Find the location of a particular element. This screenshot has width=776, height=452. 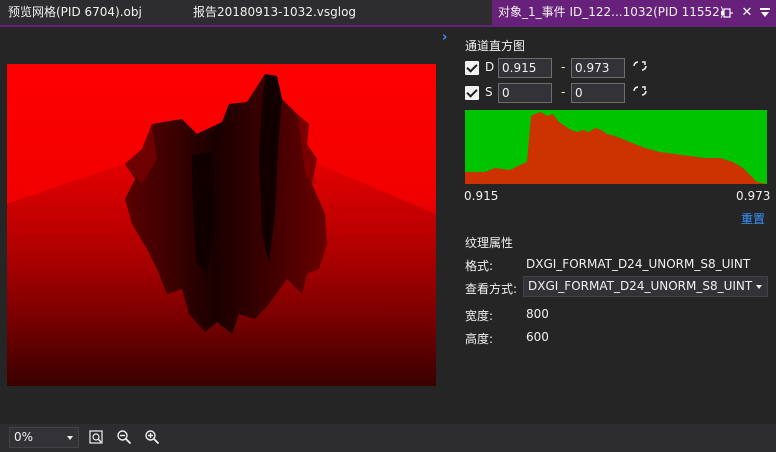

reset-link: 重置 is located at coordinates (753, 218).